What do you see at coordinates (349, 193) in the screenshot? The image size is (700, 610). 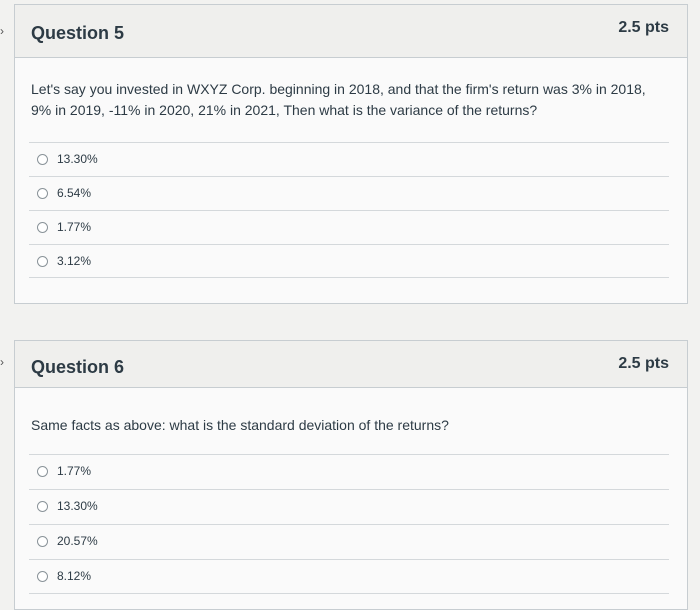 I see `answer-option: 6.54%` at bounding box center [349, 193].